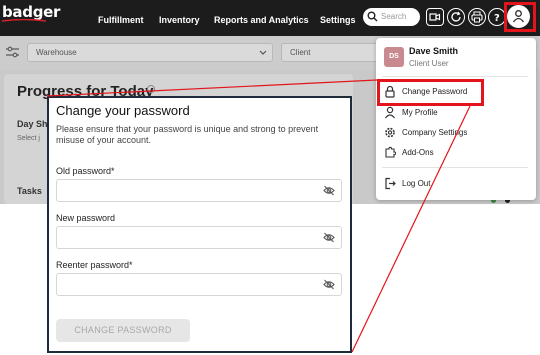 This screenshot has height=355, width=540. What do you see at coordinates (151, 89) in the screenshot?
I see `info-icon` at bounding box center [151, 89].